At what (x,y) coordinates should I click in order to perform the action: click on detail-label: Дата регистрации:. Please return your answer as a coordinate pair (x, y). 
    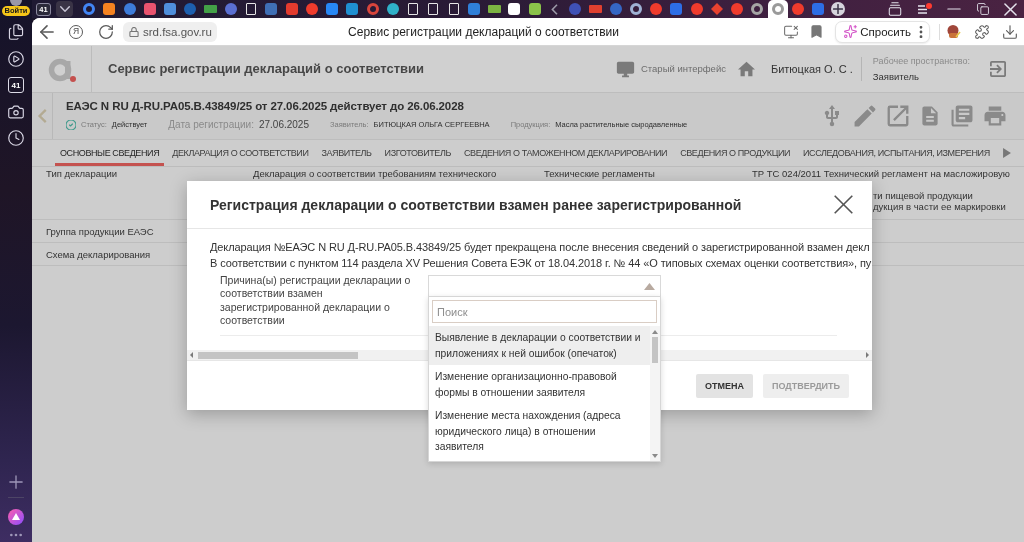
    Looking at the image, I should click on (211, 125).